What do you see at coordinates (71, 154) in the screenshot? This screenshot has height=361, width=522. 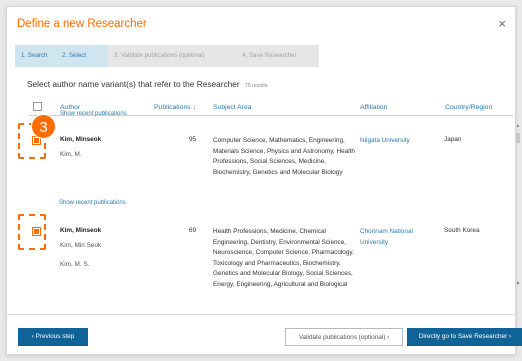 I see `name-variant: Kim, M.` at bounding box center [71, 154].